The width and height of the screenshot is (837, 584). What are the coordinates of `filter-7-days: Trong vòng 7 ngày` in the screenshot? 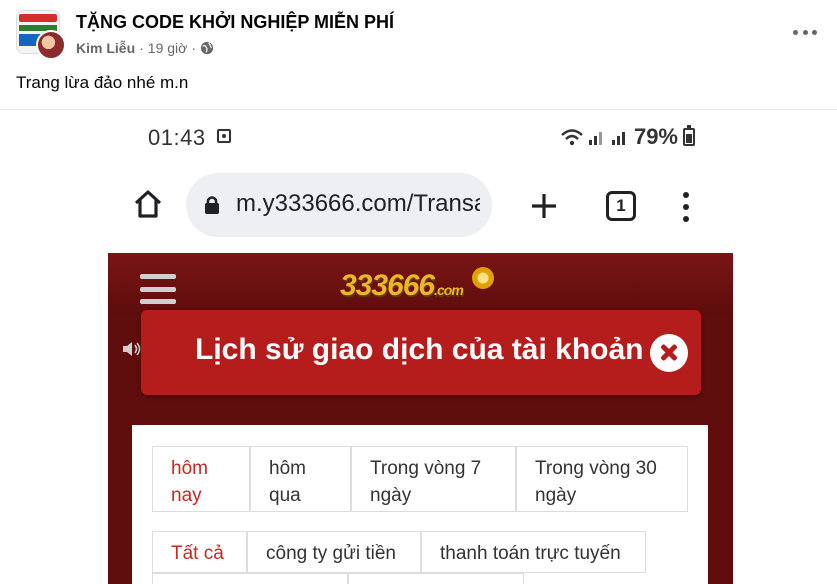 It's located at (433, 479).